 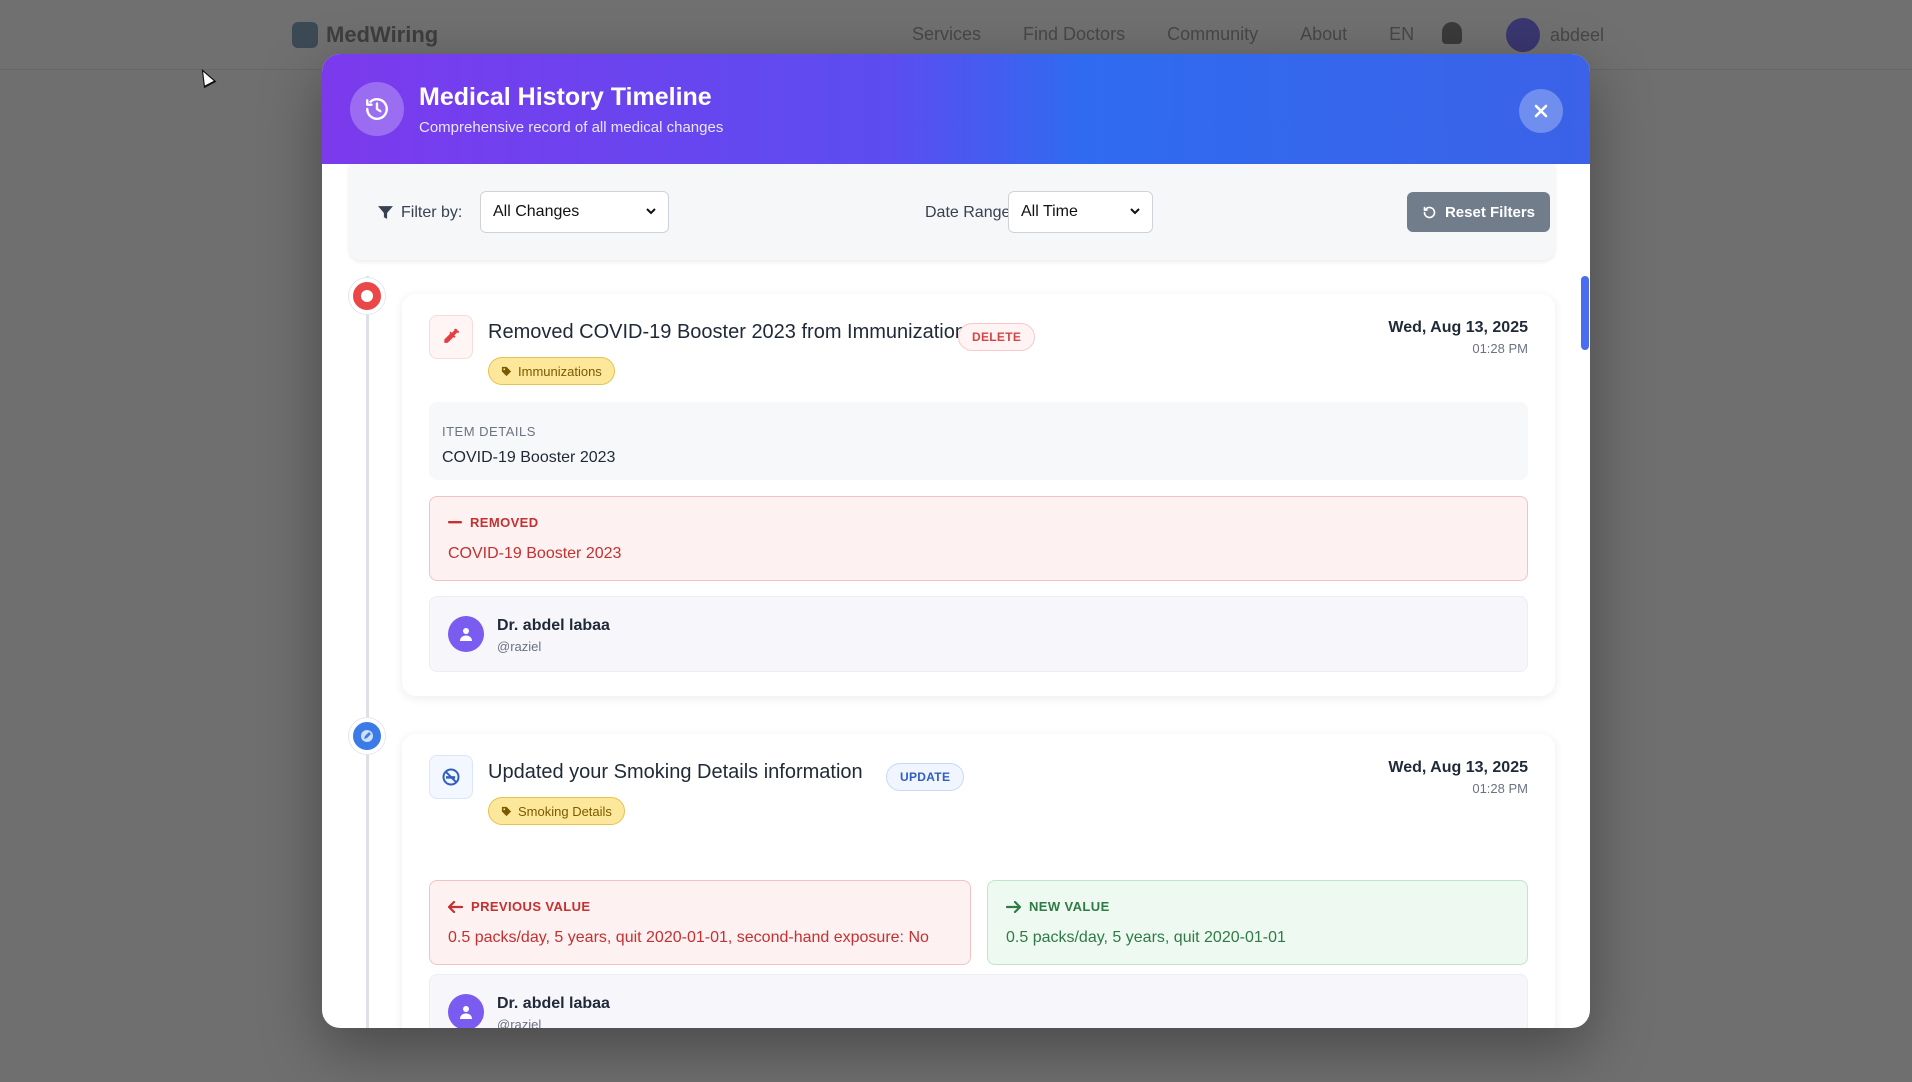 I want to click on timeline-dot-update, so click(x=367, y=736).